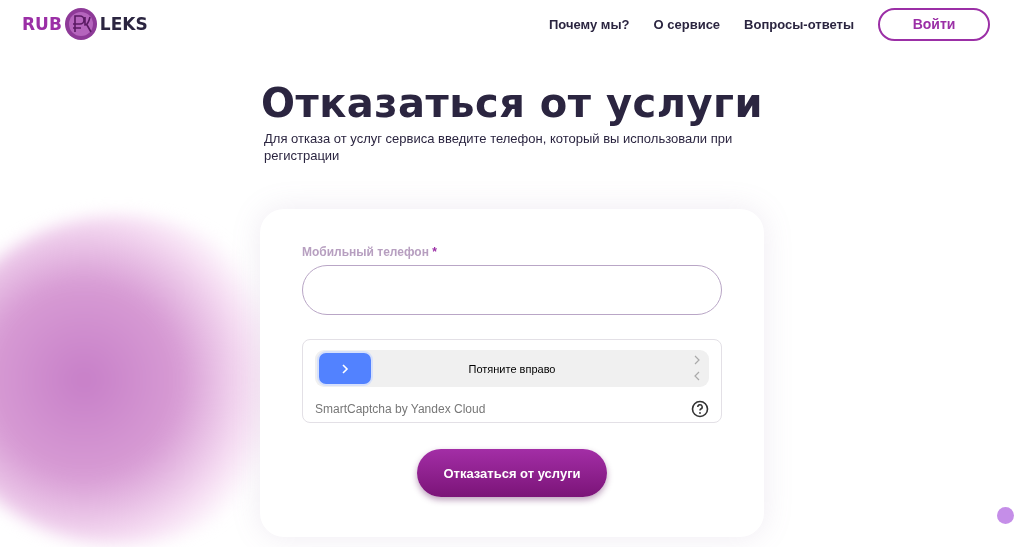 Image resolution: width=1024 pixels, height=547 pixels. I want to click on submit-button: Отказаться от услуги, so click(512, 473).